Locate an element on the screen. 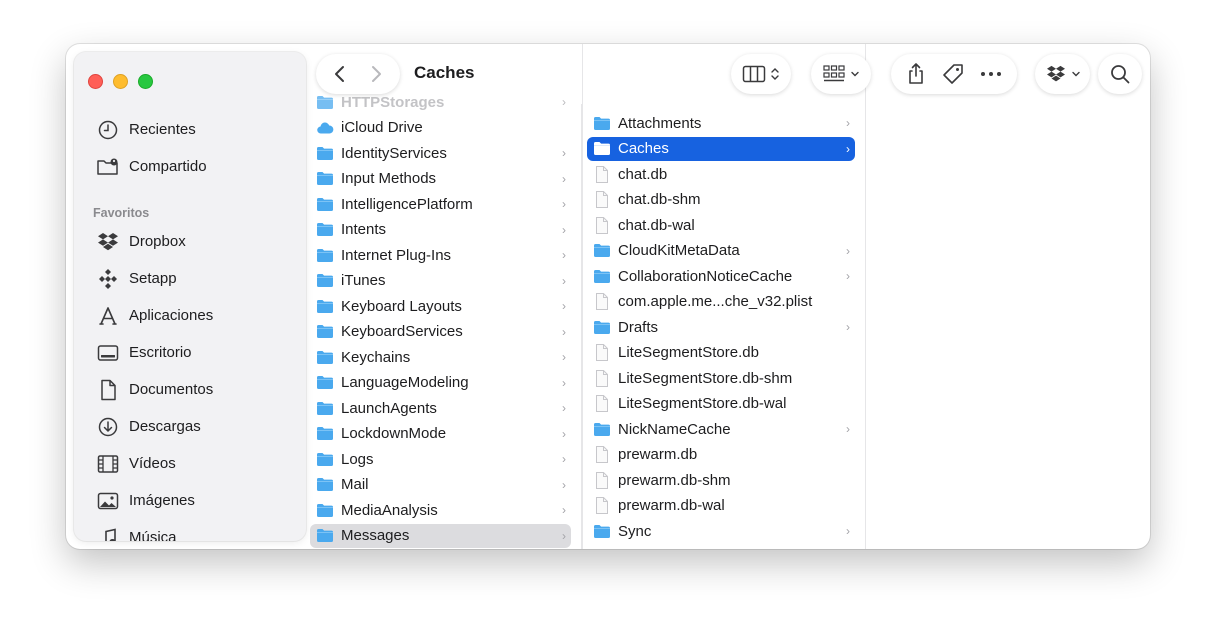 Image resolution: width=1216 pixels, height=635 pixels. item-name: Logs is located at coordinates (357, 459).